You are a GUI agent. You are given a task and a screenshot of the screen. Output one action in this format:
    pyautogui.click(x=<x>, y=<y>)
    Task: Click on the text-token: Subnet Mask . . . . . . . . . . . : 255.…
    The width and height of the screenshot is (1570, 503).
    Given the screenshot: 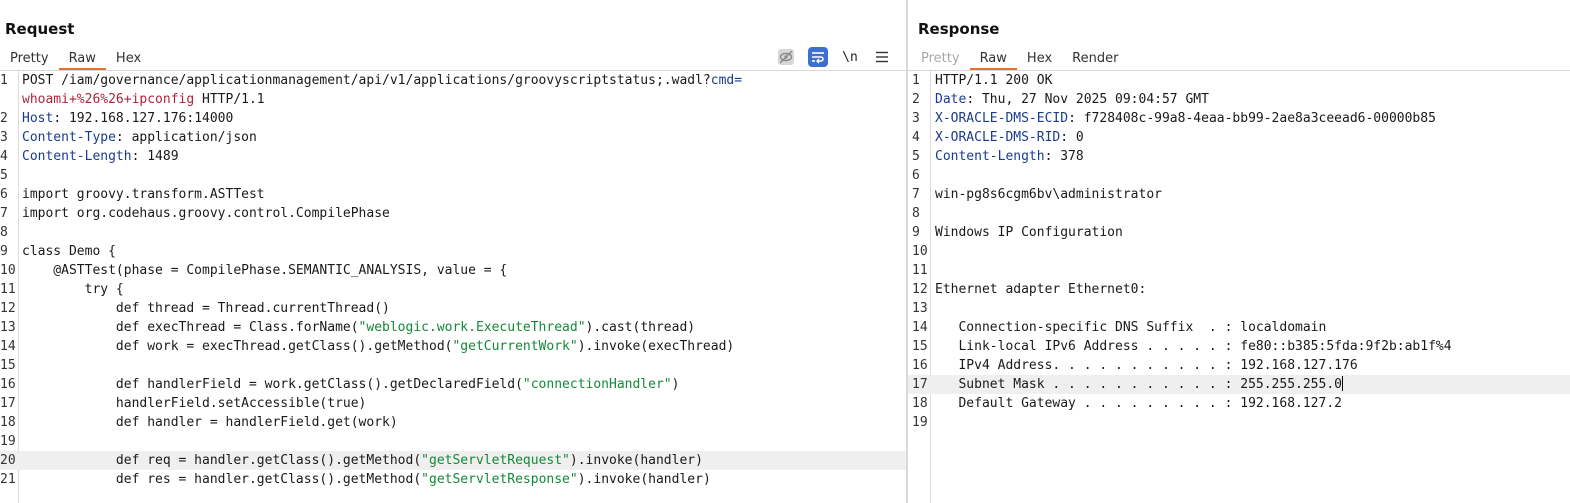 What is the action you would take?
    pyautogui.click(x=1138, y=384)
    